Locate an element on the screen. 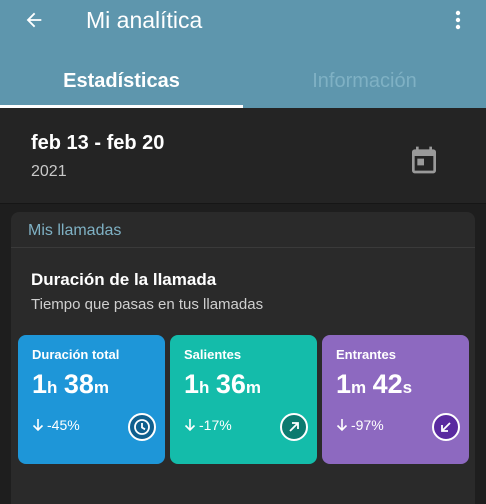  date-range-year: 2021 is located at coordinates (49, 171).